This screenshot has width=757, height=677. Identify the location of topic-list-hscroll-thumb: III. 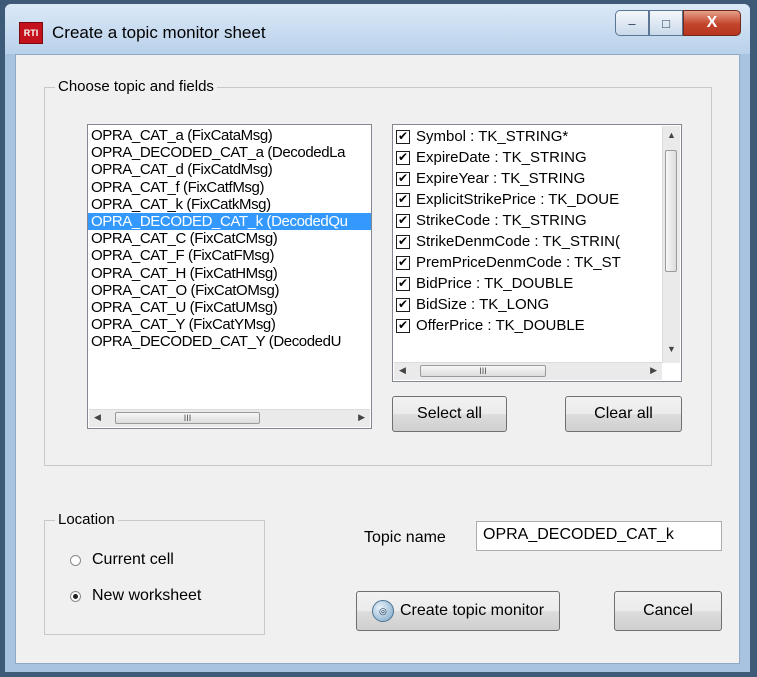
(187, 418).